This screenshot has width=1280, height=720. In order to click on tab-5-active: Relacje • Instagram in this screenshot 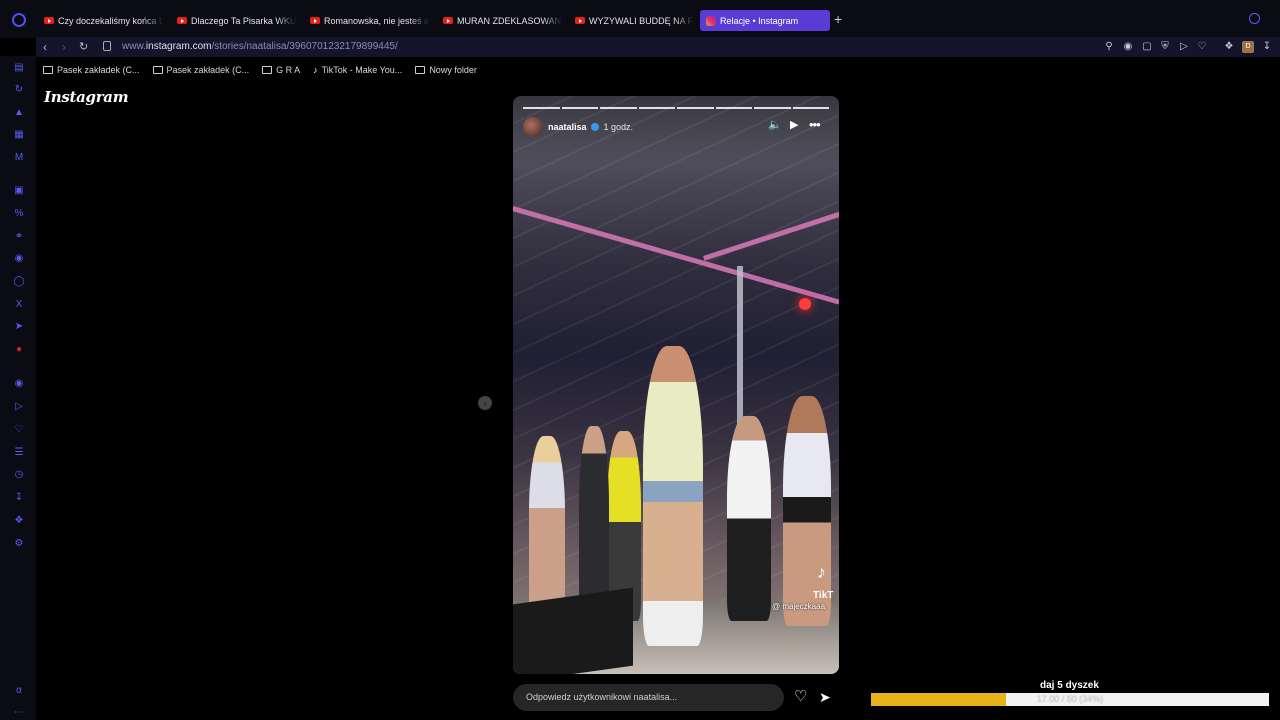, I will do `click(765, 20)`.